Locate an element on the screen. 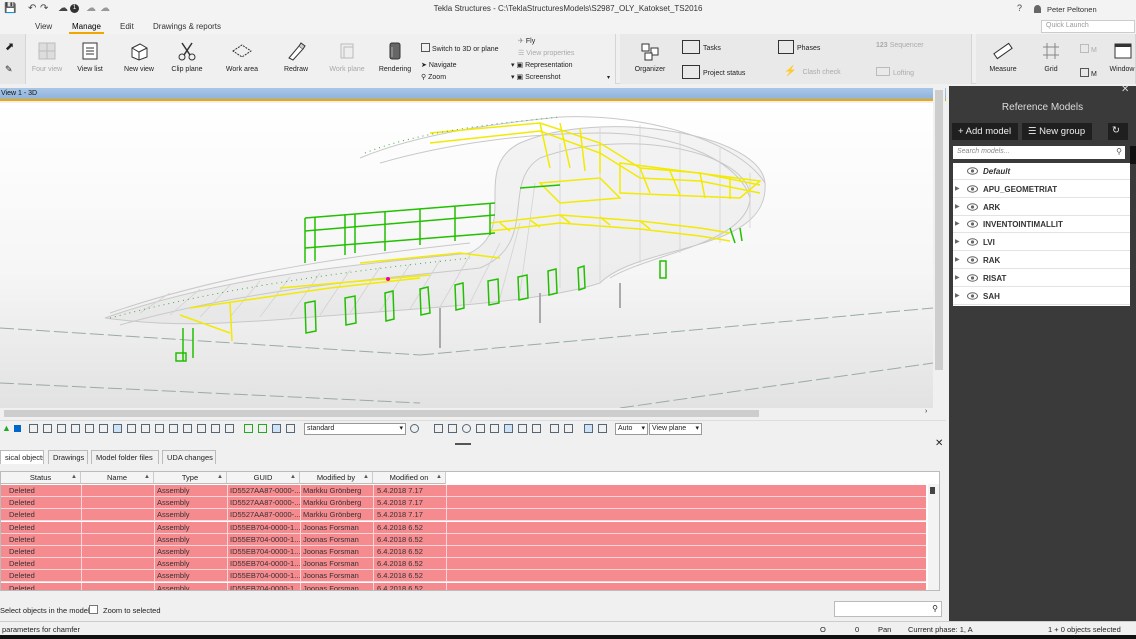  scroll-right-icon: › is located at coordinates (926, 411).